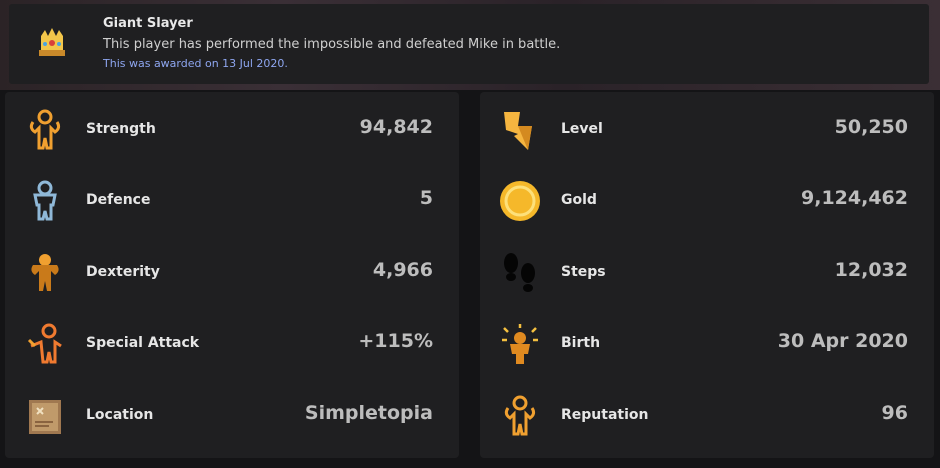 The width and height of the screenshot is (940, 468). What do you see at coordinates (45, 417) in the screenshot?
I see `map-scroll-icon` at bounding box center [45, 417].